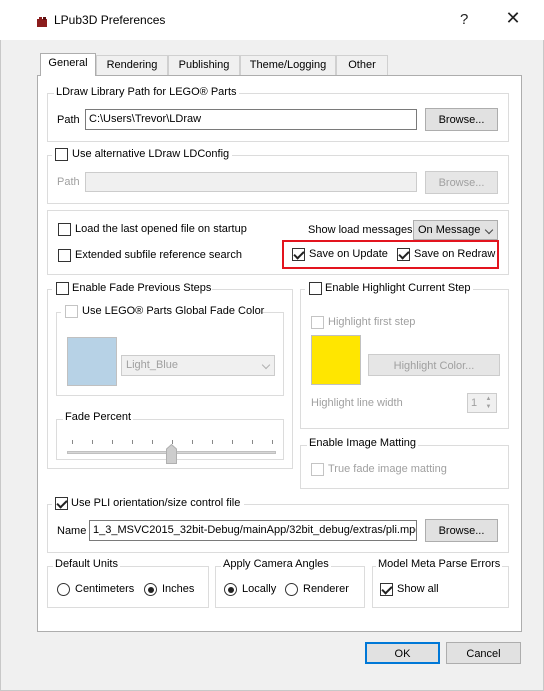 The width and height of the screenshot is (544, 691). I want to click on pli-orientation-label: Use PLI orientation/size control file, so click(156, 503).